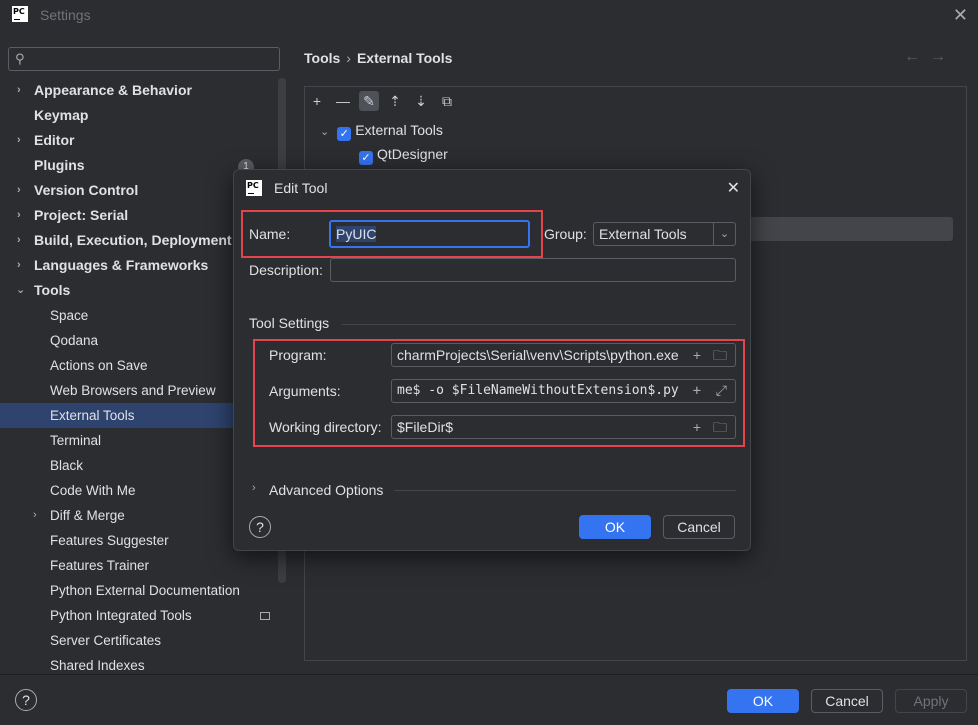  I want to click on group-dropdown-value: External Tools, so click(643, 234).